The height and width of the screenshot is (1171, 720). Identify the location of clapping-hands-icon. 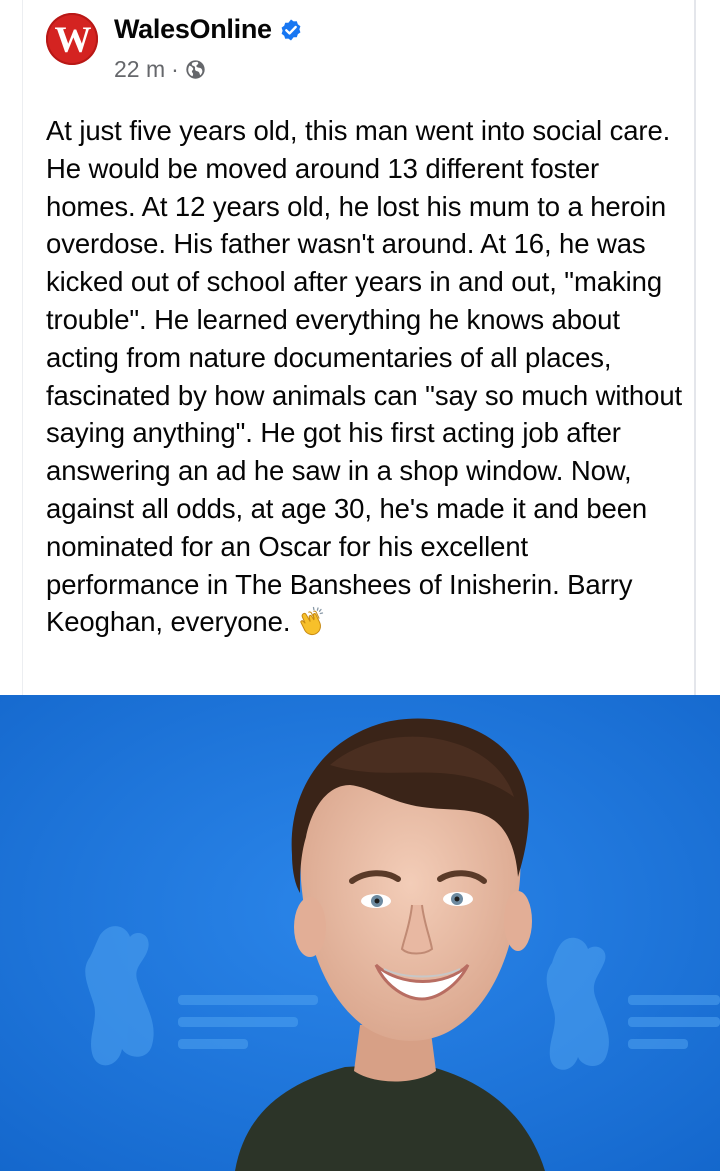
(312, 621).